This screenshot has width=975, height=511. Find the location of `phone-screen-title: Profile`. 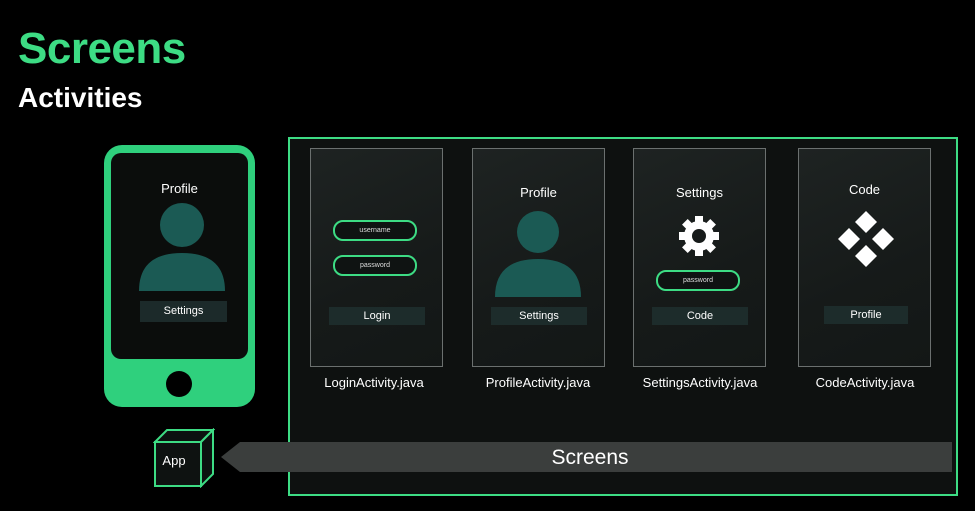

phone-screen-title: Profile is located at coordinates (179, 188).